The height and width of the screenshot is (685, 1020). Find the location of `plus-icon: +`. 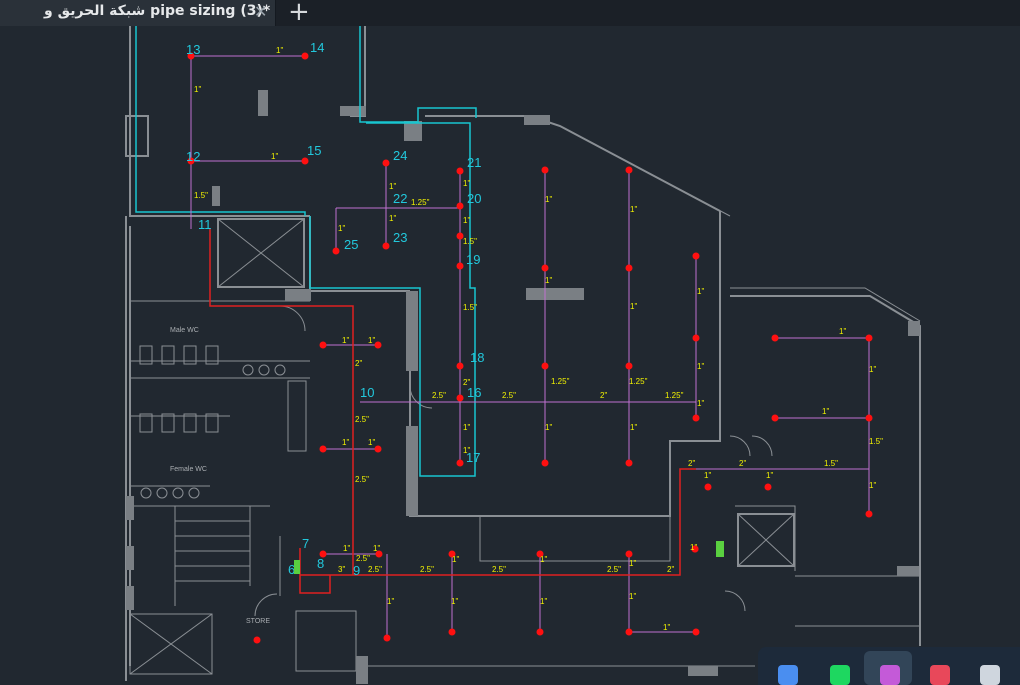

plus-icon: + is located at coordinates (299, 13).